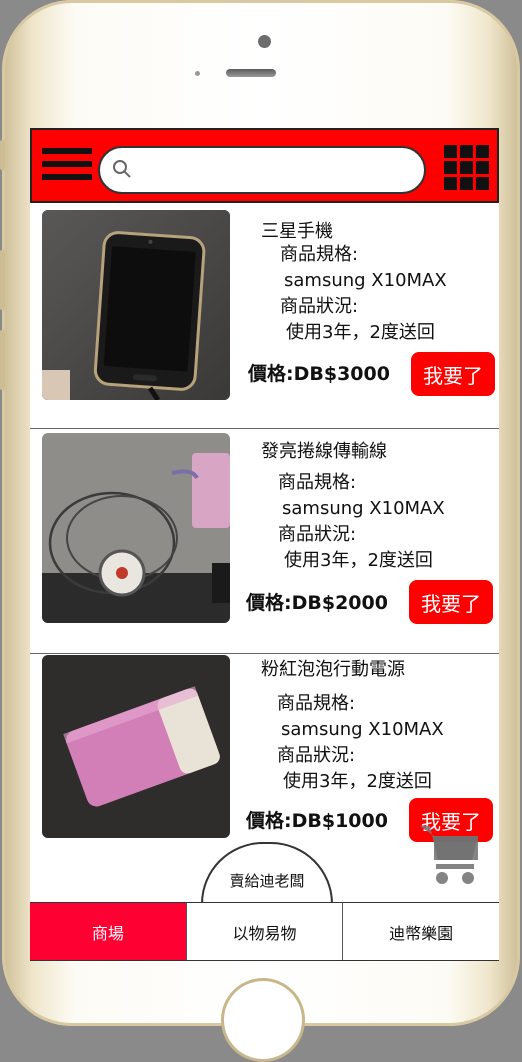 The image size is (522, 1062). What do you see at coordinates (297, 231) in the screenshot?
I see `product-name: 三星手機` at bounding box center [297, 231].